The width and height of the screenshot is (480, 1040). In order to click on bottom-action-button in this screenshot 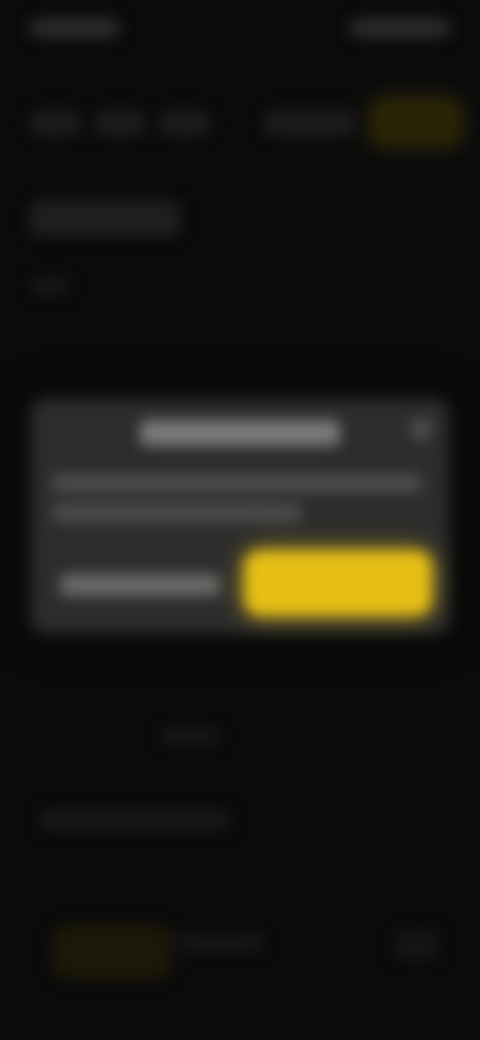, I will do `click(112, 952)`.